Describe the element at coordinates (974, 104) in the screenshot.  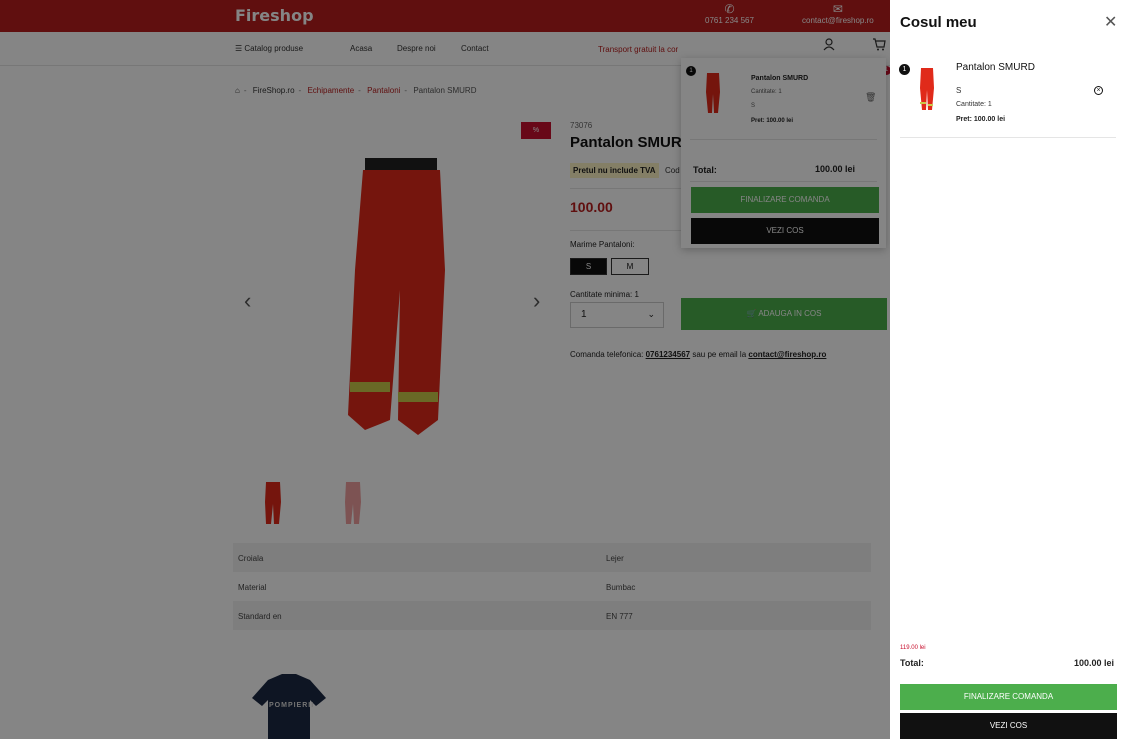
I see `cart-item-qty: Cantitate: 1` at that location.